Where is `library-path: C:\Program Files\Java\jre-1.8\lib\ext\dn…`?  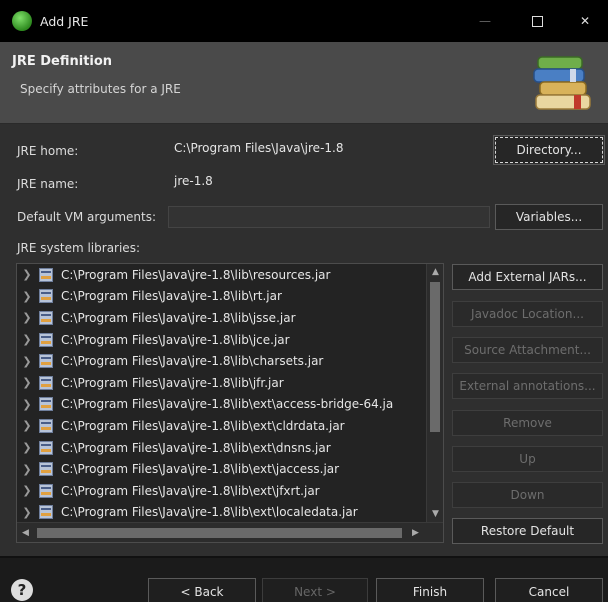 library-path: C:\Program Files\Java\jre-1.8\lib\ext\dn… is located at coordinates (196, 447).